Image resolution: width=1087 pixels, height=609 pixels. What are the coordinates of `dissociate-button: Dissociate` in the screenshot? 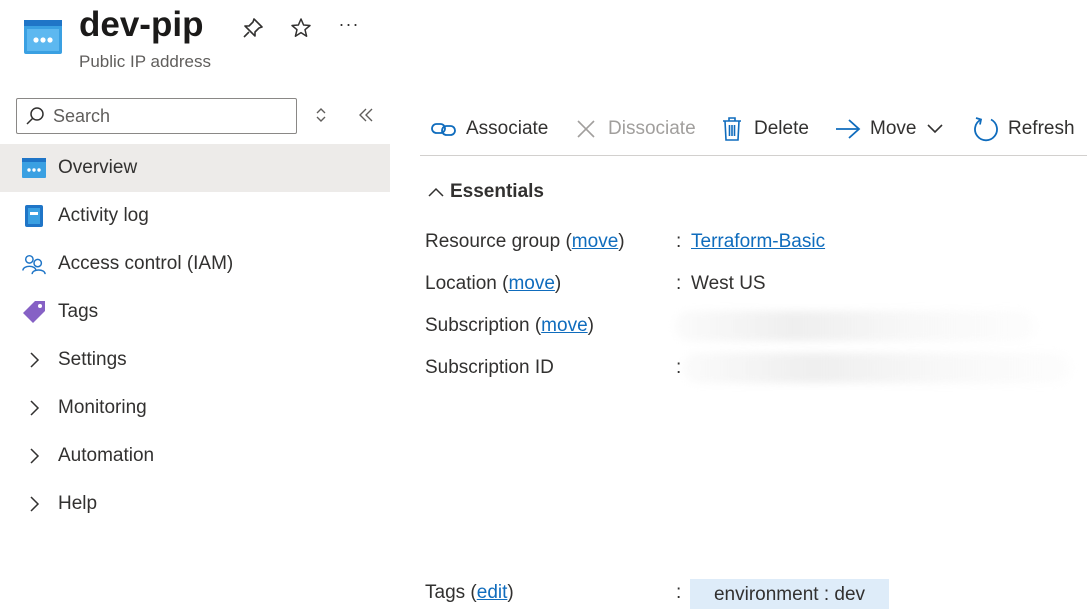 It's located at (634, 129).